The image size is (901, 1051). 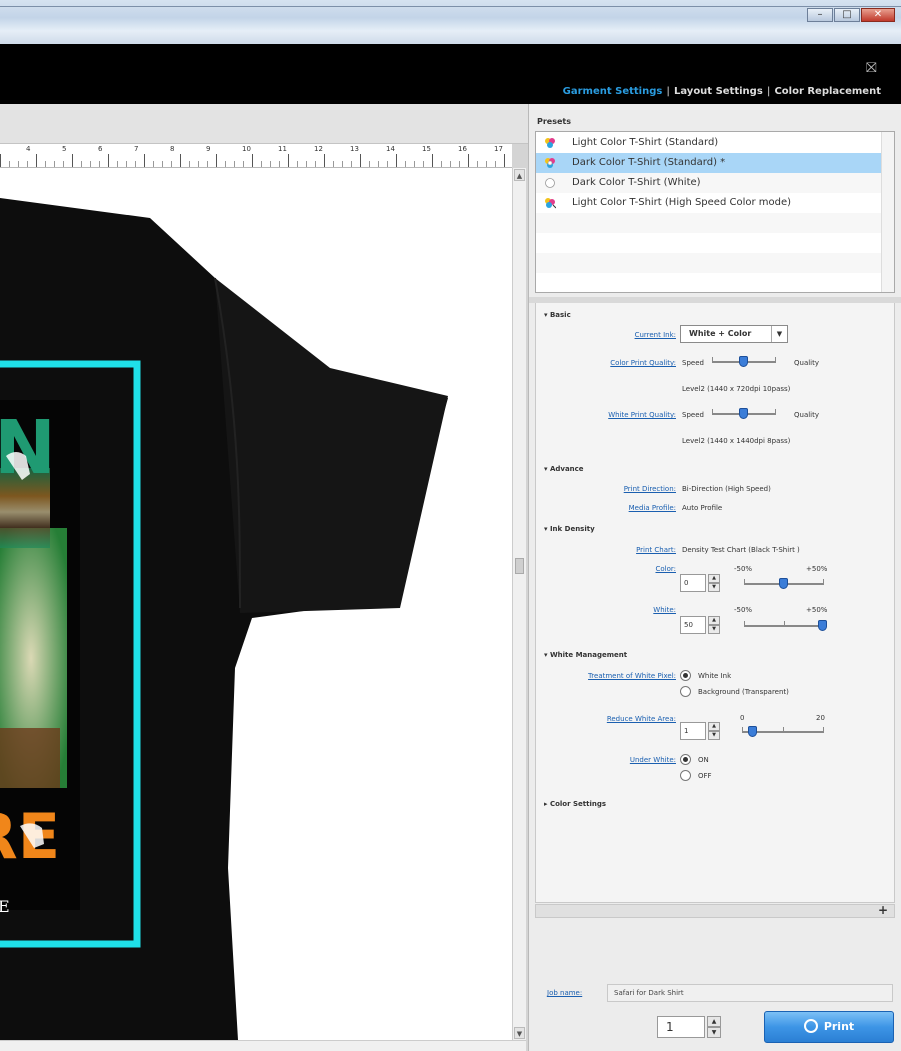 I want to click on scroll-up-arrow: ▲, so click(x=519, y=175).